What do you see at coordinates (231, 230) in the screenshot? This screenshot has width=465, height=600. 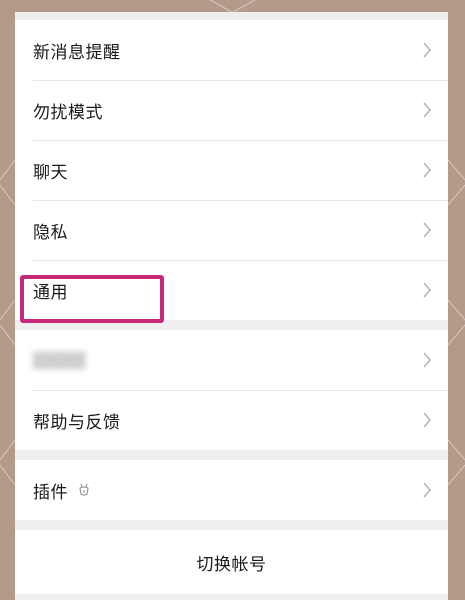 I see `settings-item-privacy: 隐私` at bounding box center [231, 230].